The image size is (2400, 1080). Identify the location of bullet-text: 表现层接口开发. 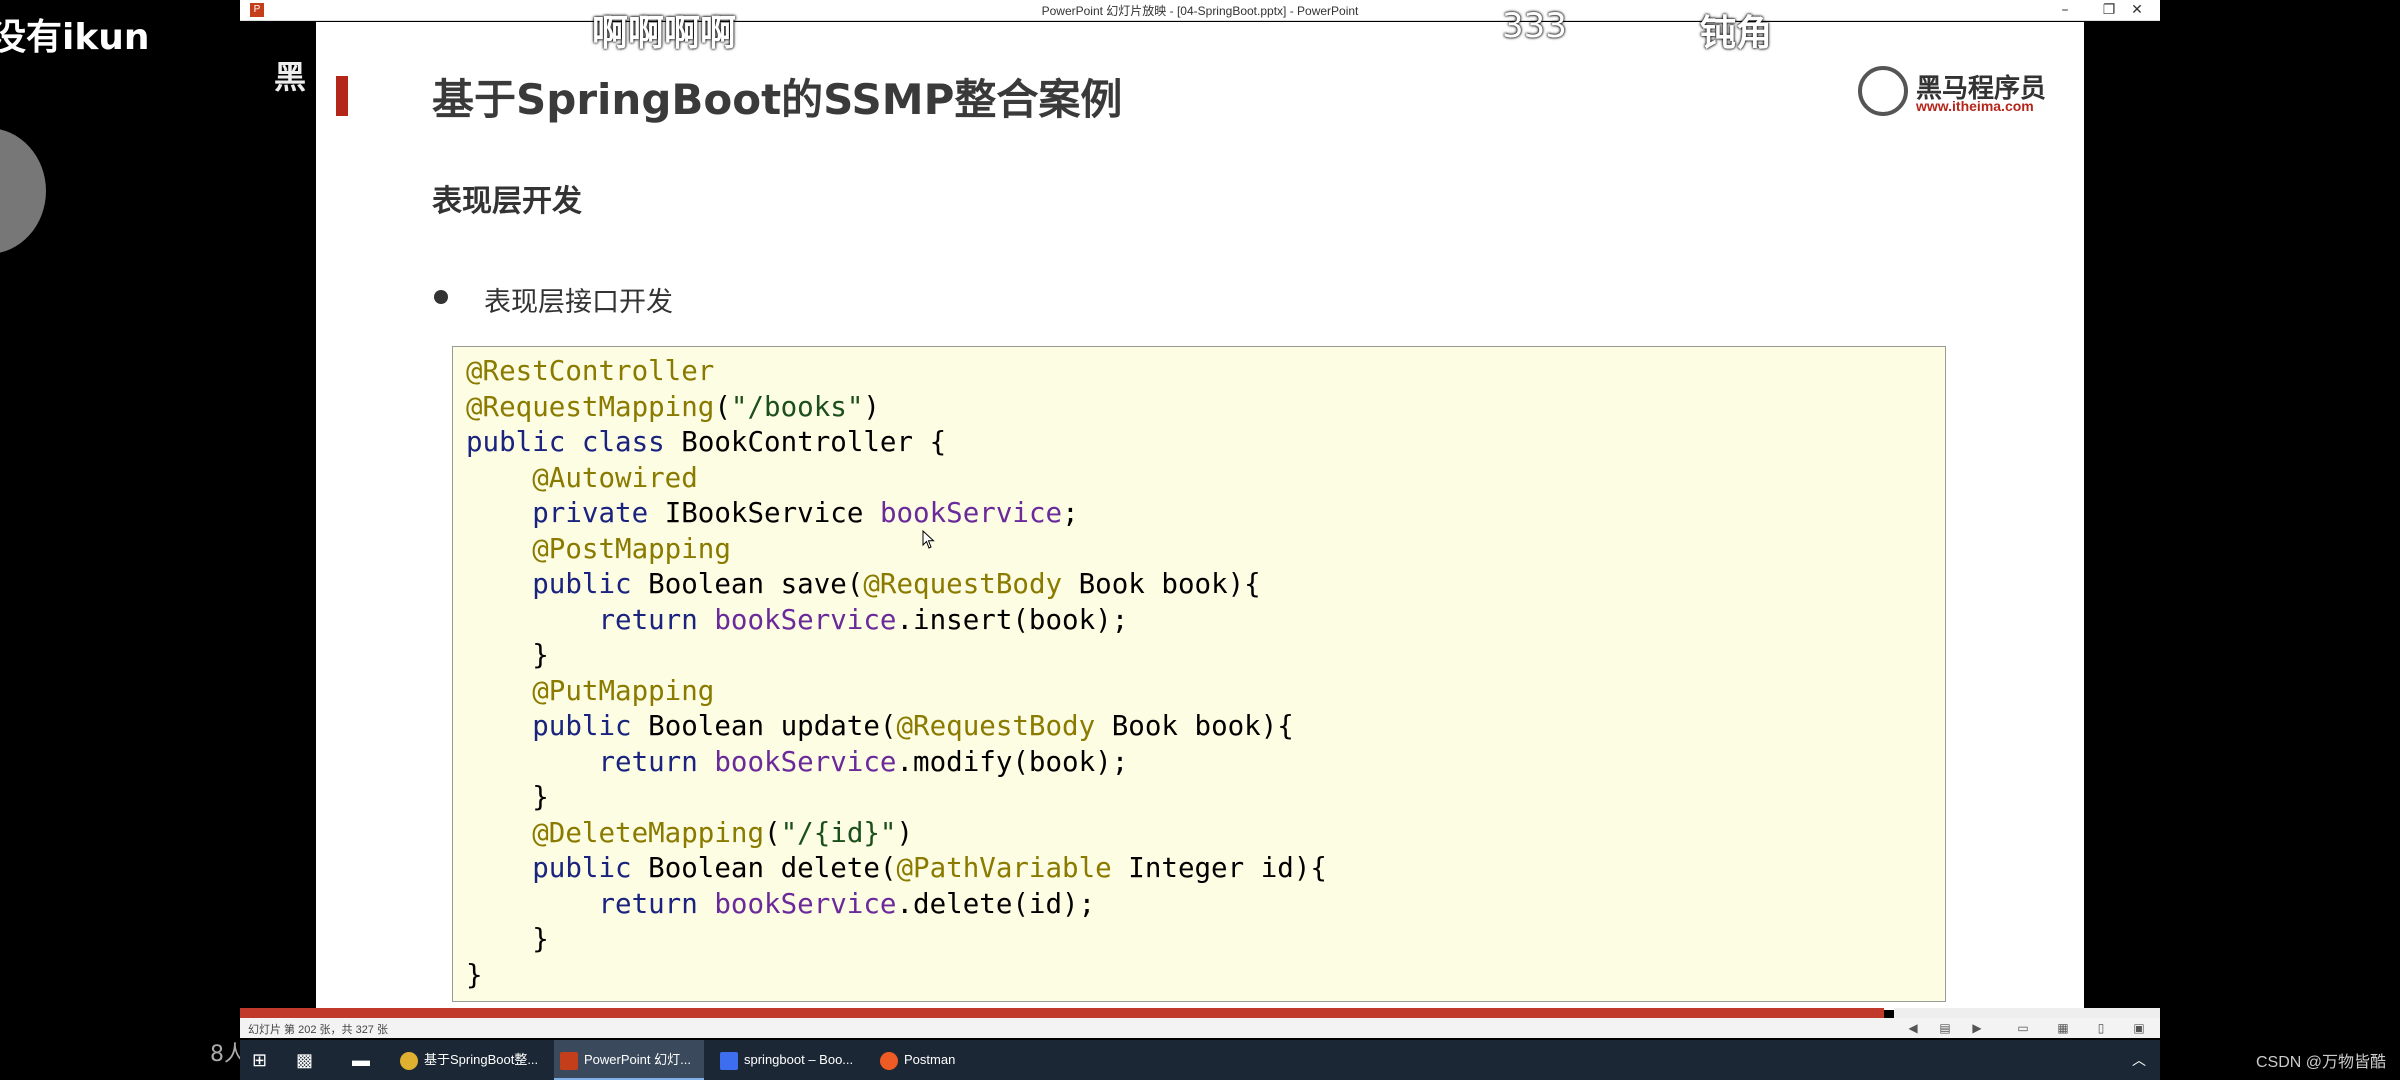
(578, 302).